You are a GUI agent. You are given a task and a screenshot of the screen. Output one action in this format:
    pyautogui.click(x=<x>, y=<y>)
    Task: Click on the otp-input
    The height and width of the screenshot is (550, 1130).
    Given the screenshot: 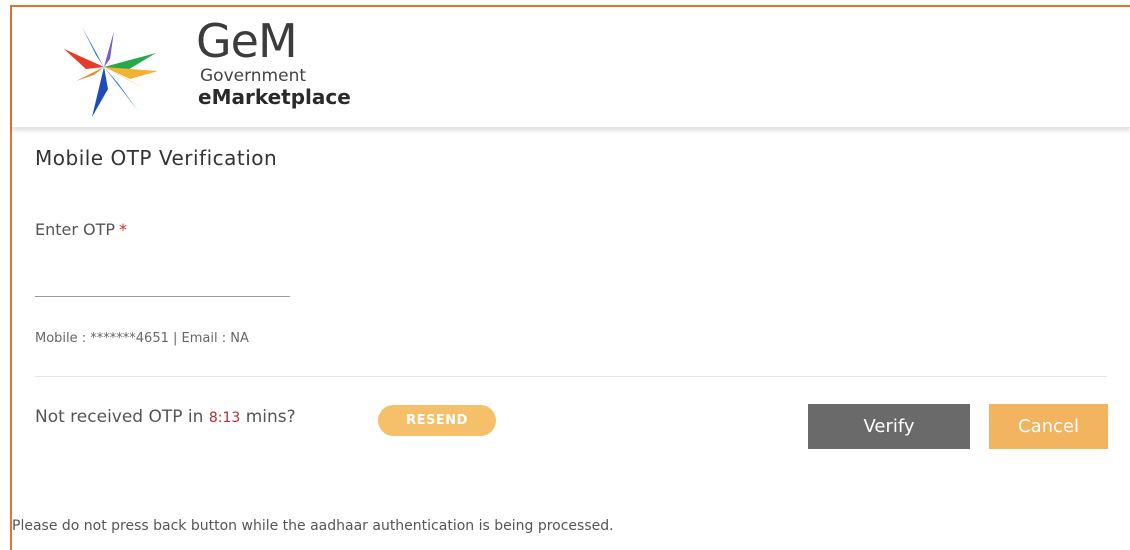 What is the action you would take?
    pyautogui.click(x=162, y=279)
    